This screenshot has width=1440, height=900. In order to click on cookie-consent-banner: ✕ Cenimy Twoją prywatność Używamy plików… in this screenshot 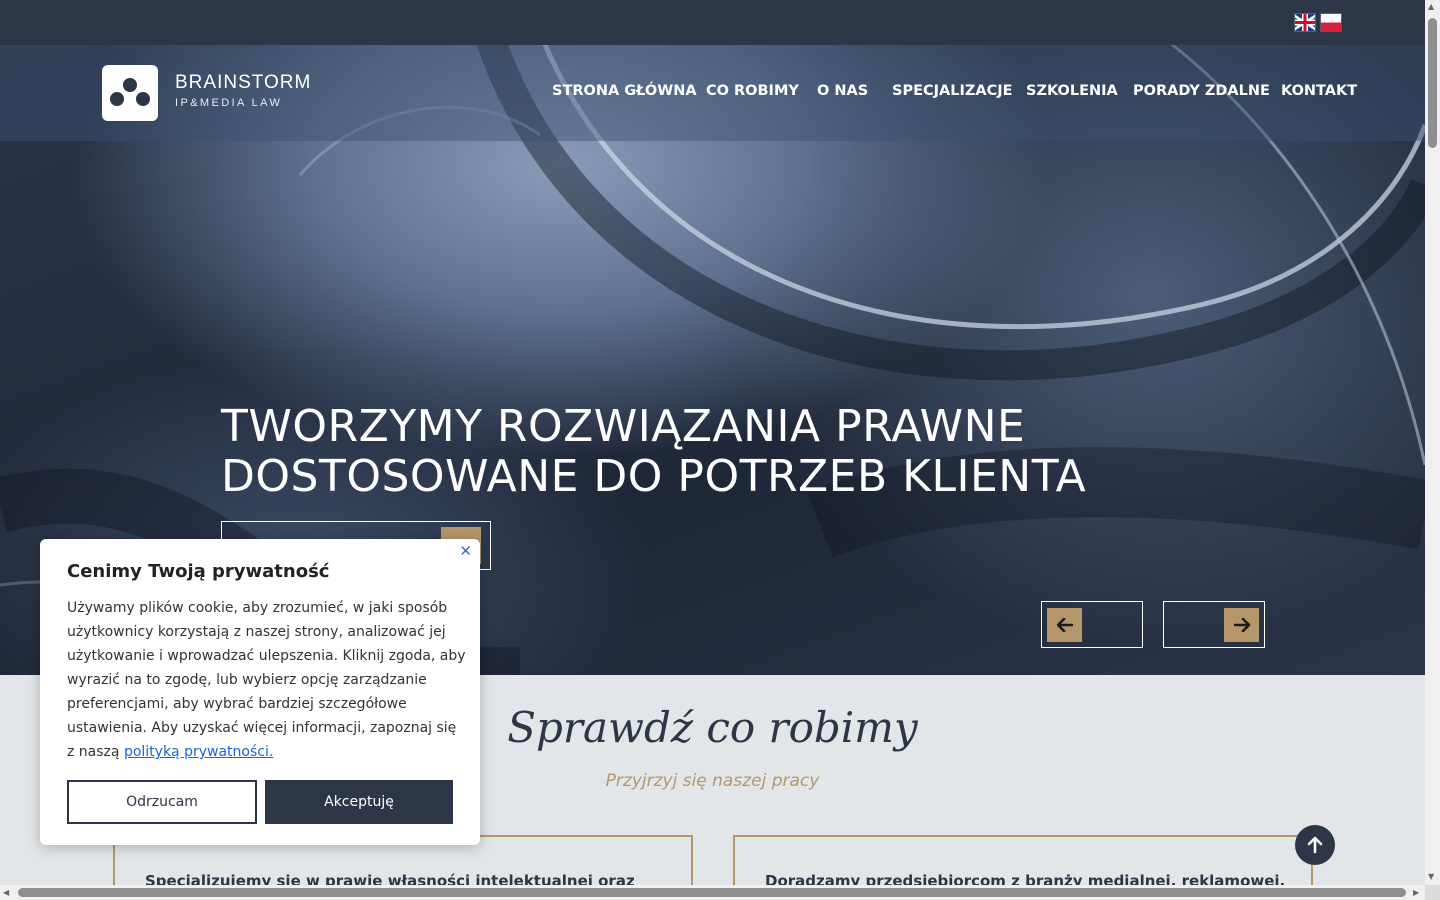, I will do `click(260, 692)`.